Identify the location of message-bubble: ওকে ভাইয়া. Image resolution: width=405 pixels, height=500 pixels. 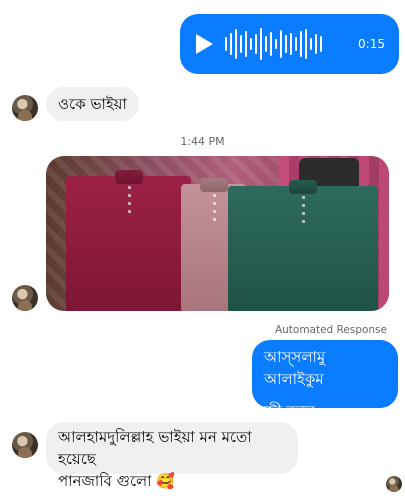
(92, 104).